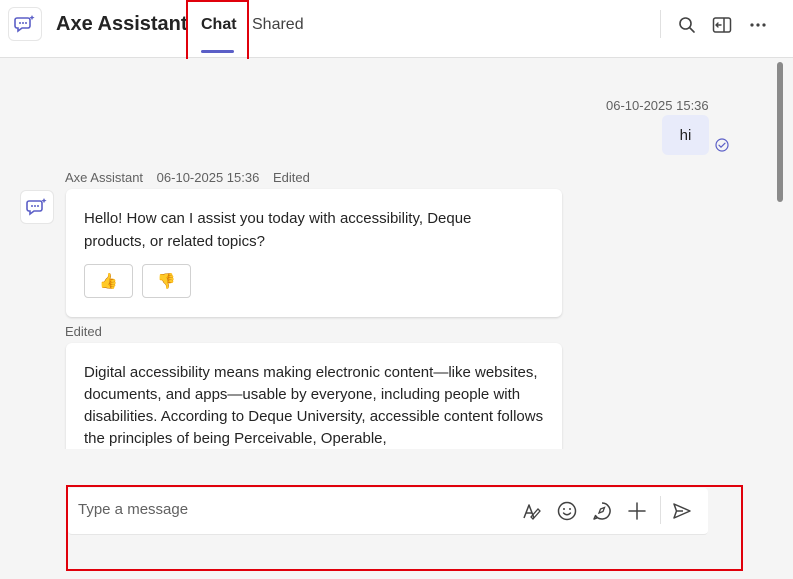 The image size is (793, 579). What do you see at coordinates (660, 24) in the screenshot?
I see `header-divider` at bounding box center [660, 24].